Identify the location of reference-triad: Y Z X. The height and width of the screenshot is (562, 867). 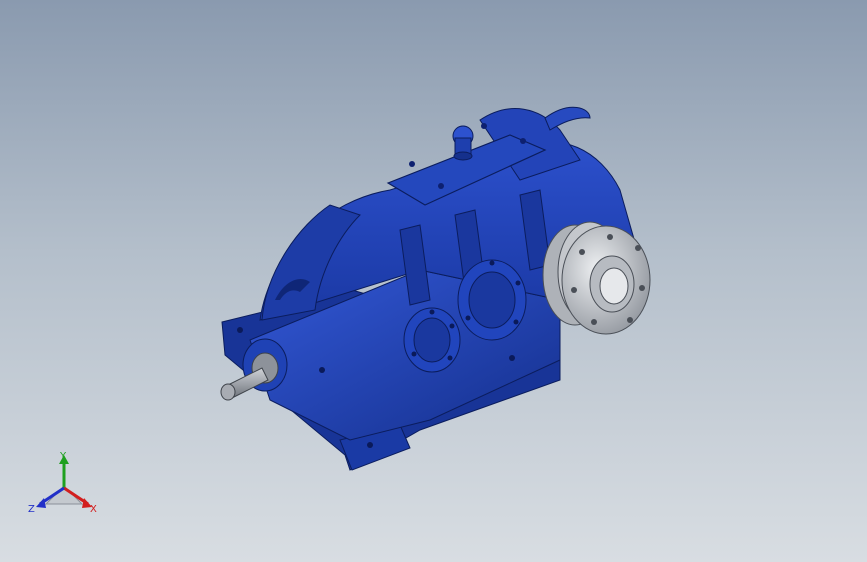
(64, 486).